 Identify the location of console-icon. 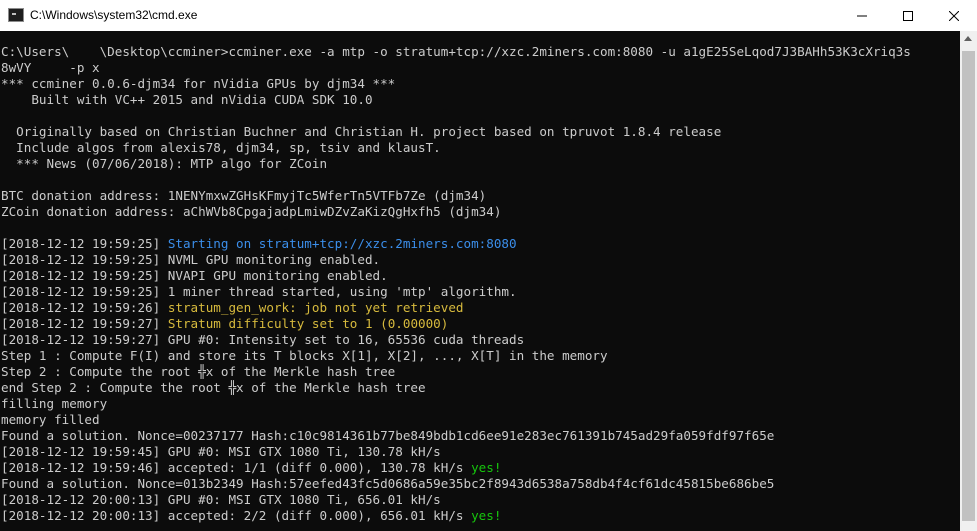
(16, 15).